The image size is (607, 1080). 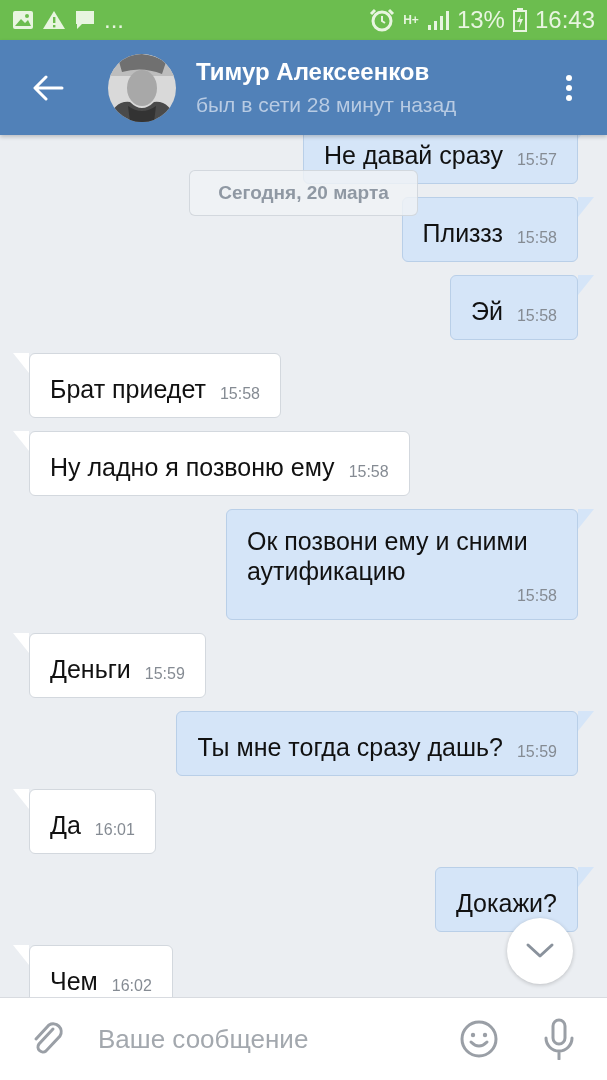 I want to click on more-icon, so click(x=569, y=87).